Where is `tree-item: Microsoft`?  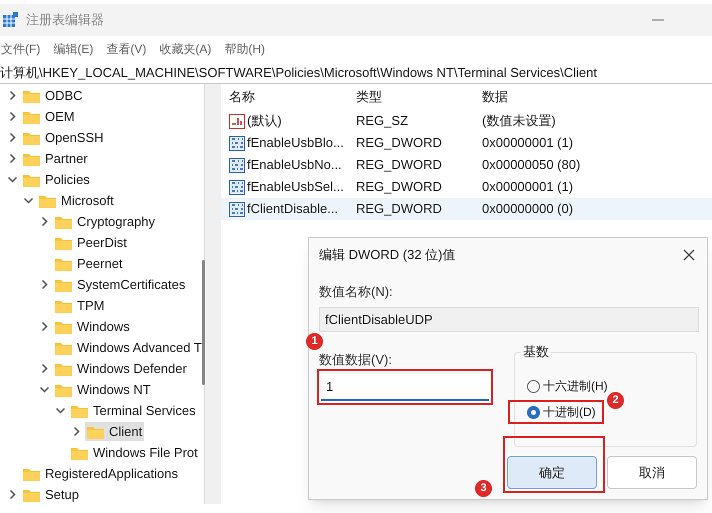
tree-item: Microsoft is located at coordinates (76, 200).